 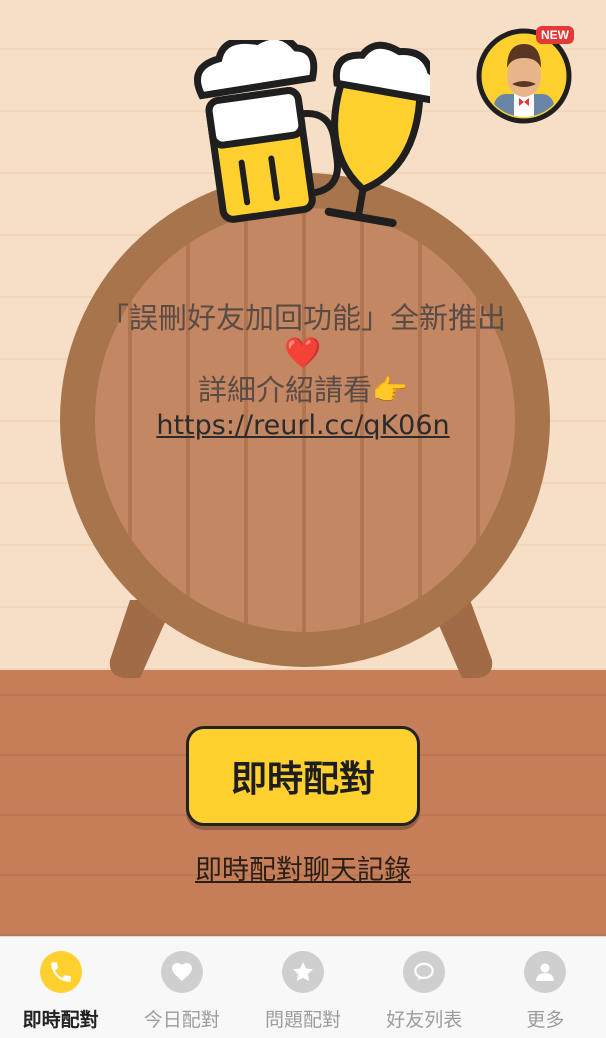 I want to click on tab-label: 即時配對, so click(x=60, y=1020).